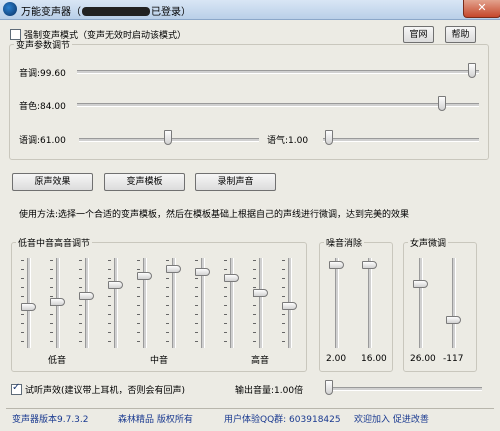 This screenshot has height=431, width=500. I want to click on eq-slider-2-thumb, so click(57, 302).